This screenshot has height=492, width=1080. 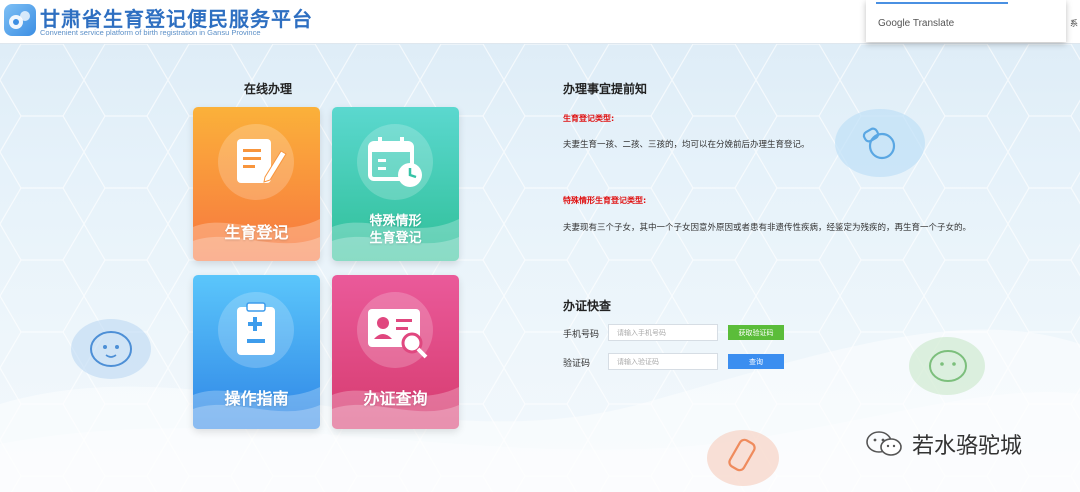 What do you see at coordinates (268, 89) in the screenshot?
I see `online-section-title: 在线办理` at bounding box center [268, 89].